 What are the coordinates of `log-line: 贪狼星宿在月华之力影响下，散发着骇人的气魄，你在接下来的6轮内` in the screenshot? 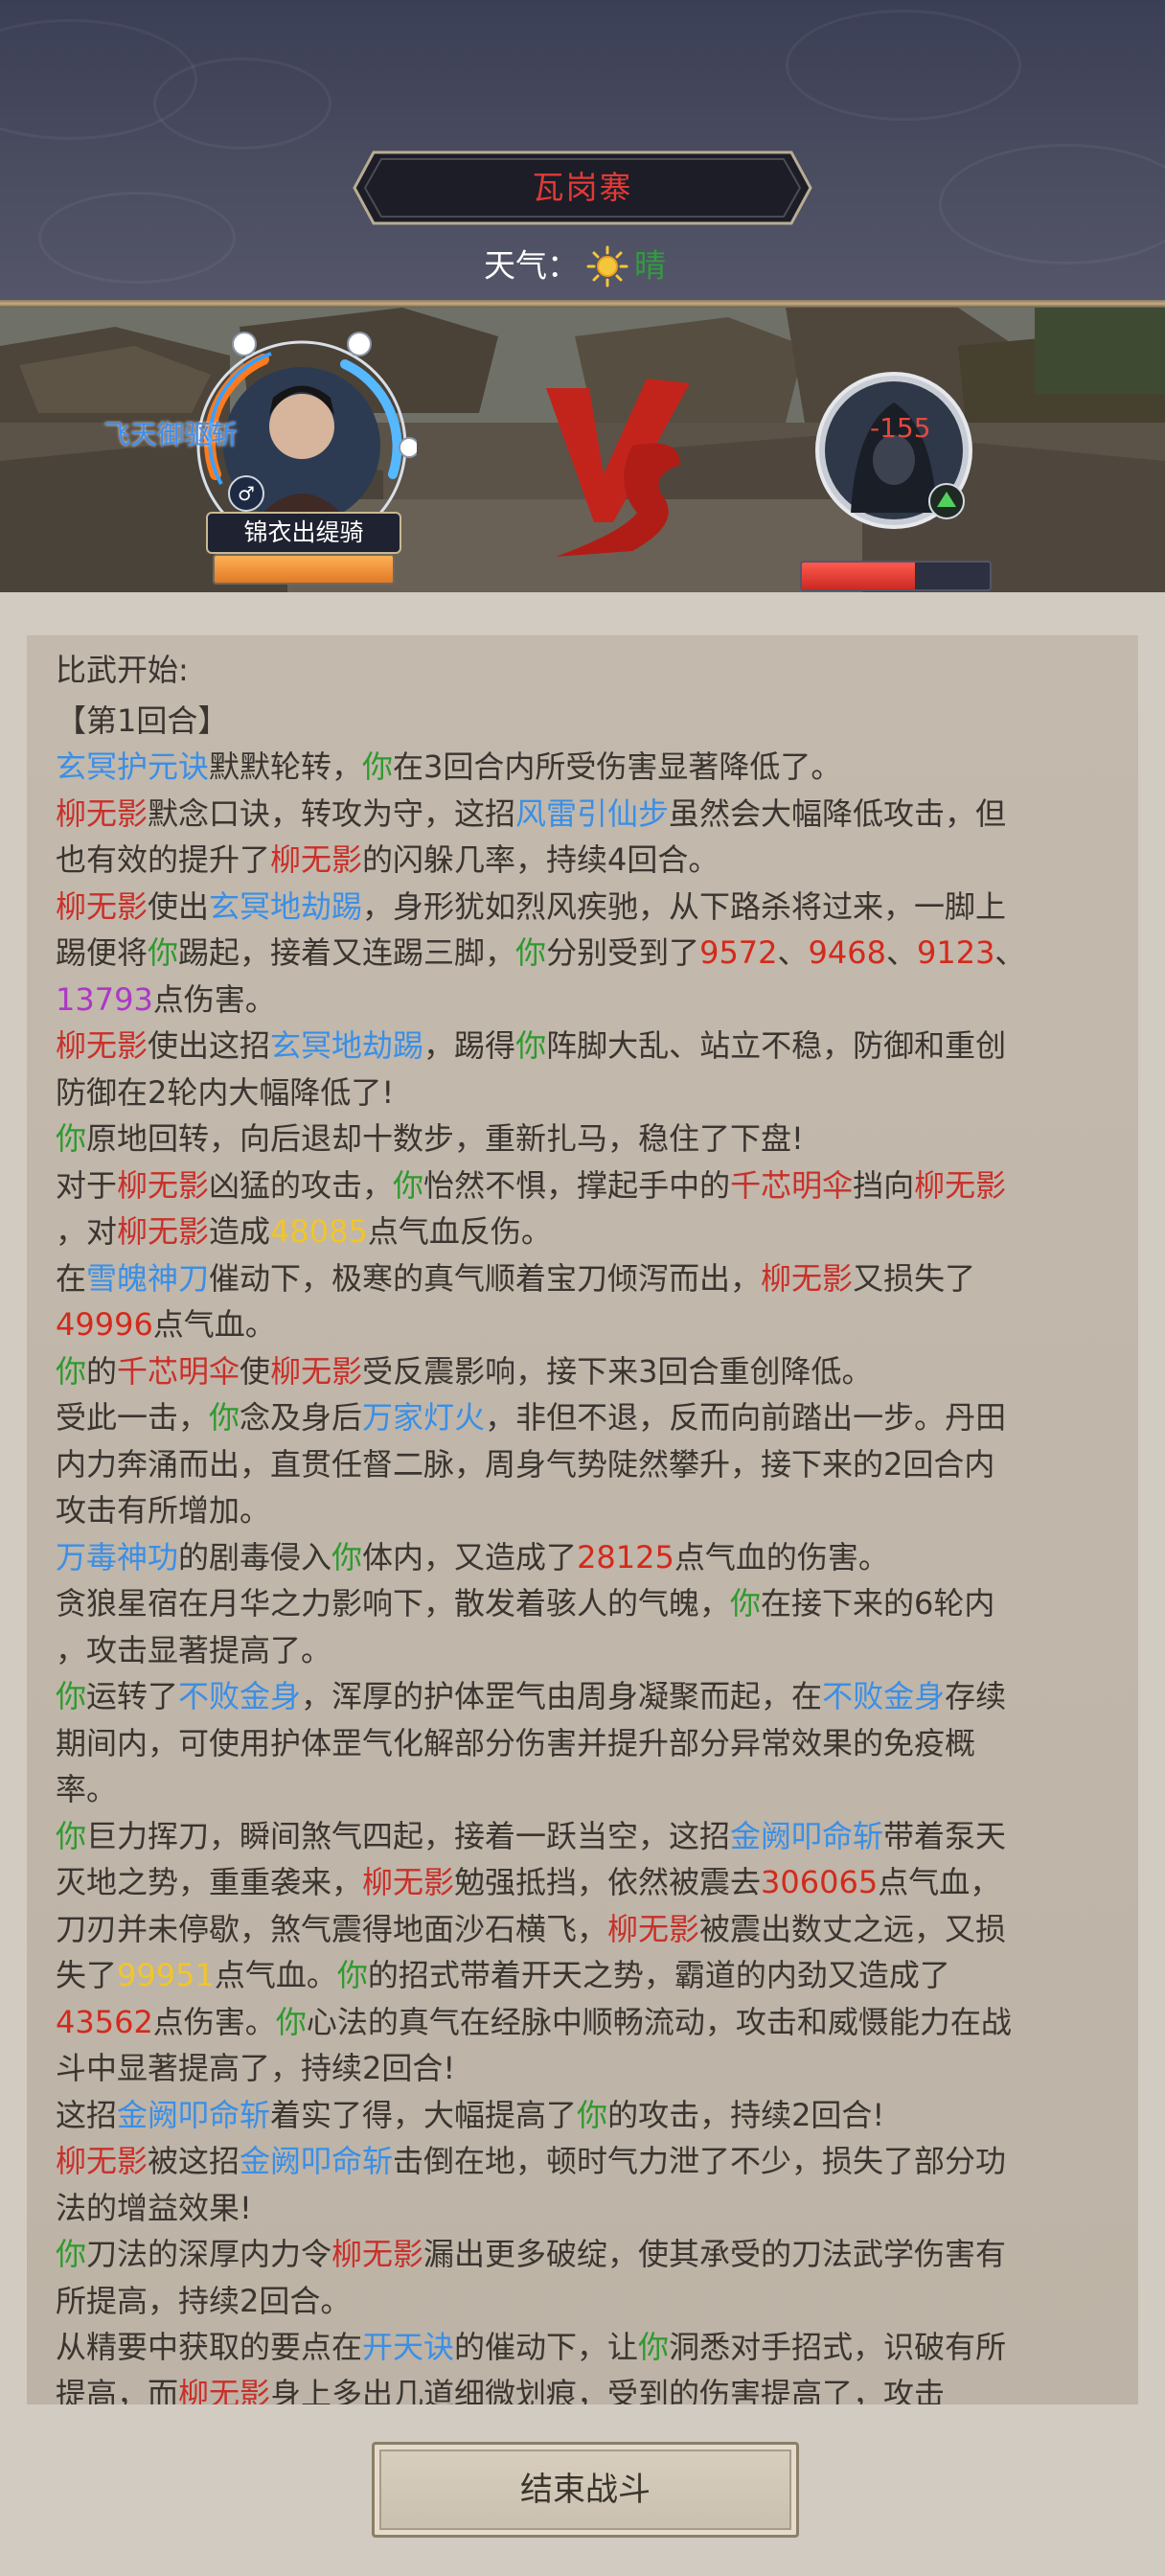 It's located at (593, 1603).